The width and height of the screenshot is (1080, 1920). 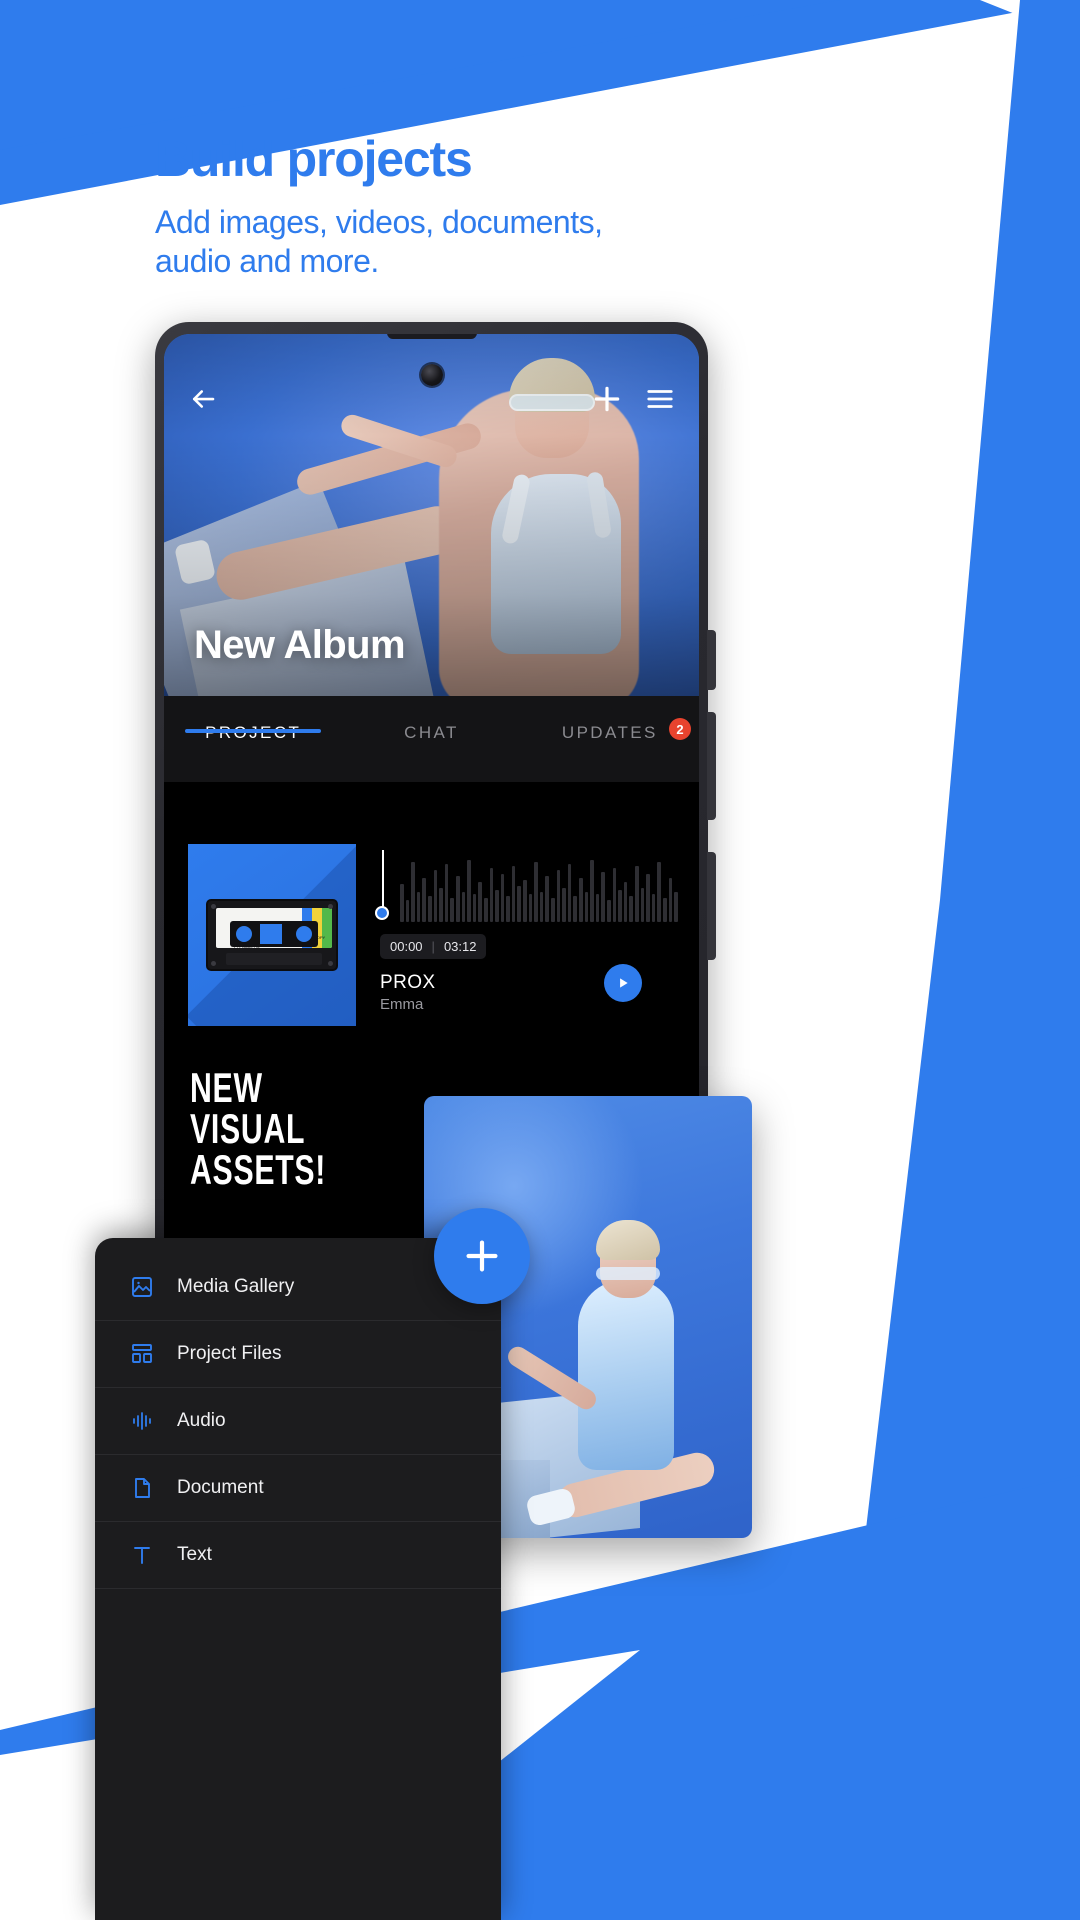 I want to click on page-title: Build projects, so click(x=314, y=159).